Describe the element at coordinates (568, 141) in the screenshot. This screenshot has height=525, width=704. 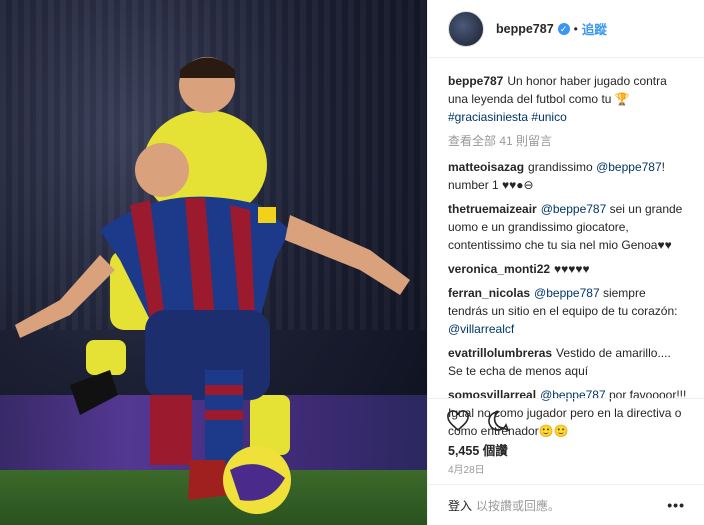
I see `view-all-comments-link: 查看全部 41 則留言` at that location.